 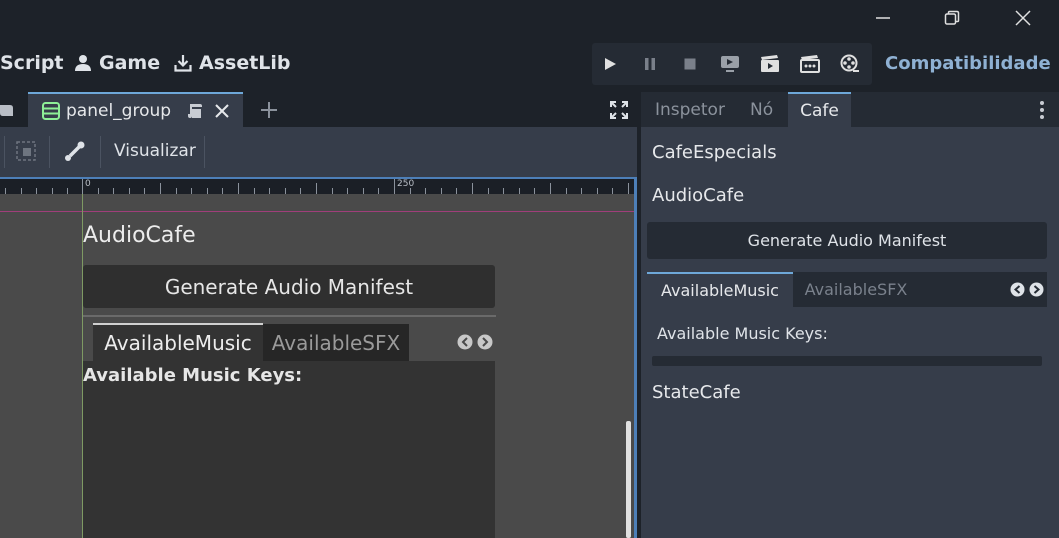 What do you see at coordinates (714, 152) in the screenshot?
I see `cafe-especiais-label: CafeEspecials` at bounding box center [714, 152].